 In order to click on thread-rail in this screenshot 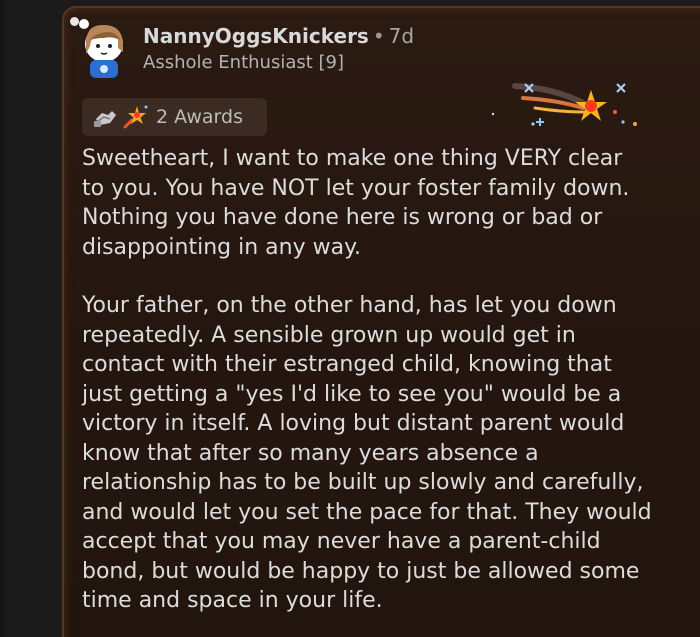, I will do `click(2, 318)`.